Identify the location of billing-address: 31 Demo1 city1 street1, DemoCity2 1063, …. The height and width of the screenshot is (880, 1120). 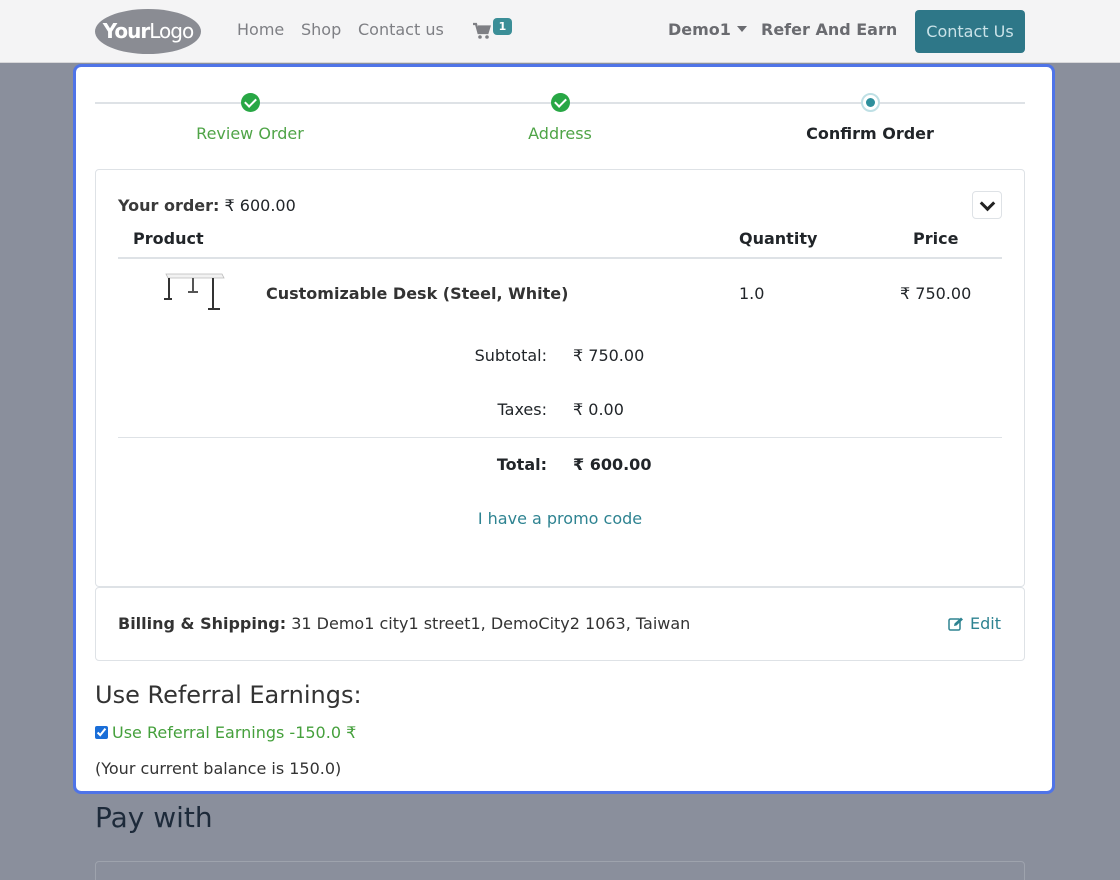
(491, 623).